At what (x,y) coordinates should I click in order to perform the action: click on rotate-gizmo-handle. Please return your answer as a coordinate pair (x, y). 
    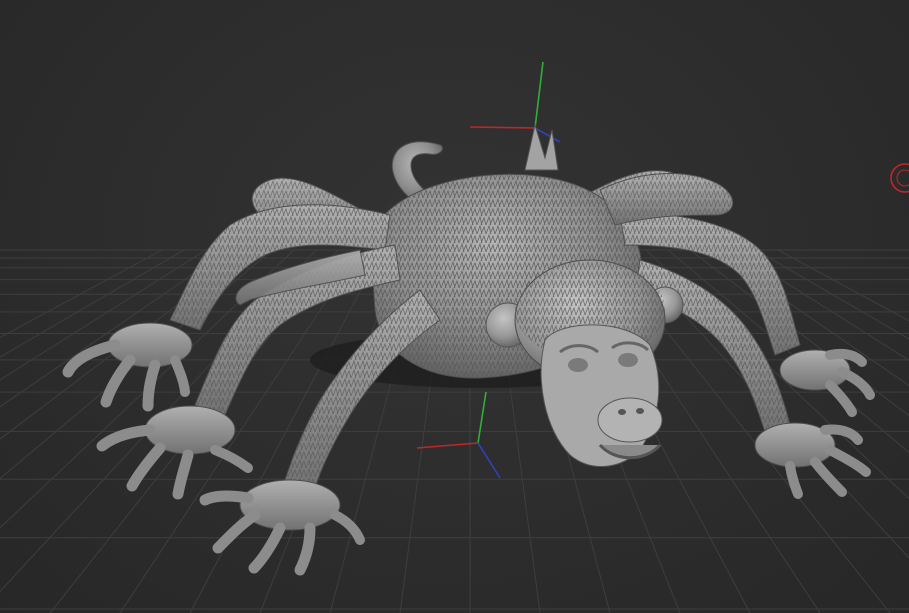
    Looking at the image, I should click on (899, 178).